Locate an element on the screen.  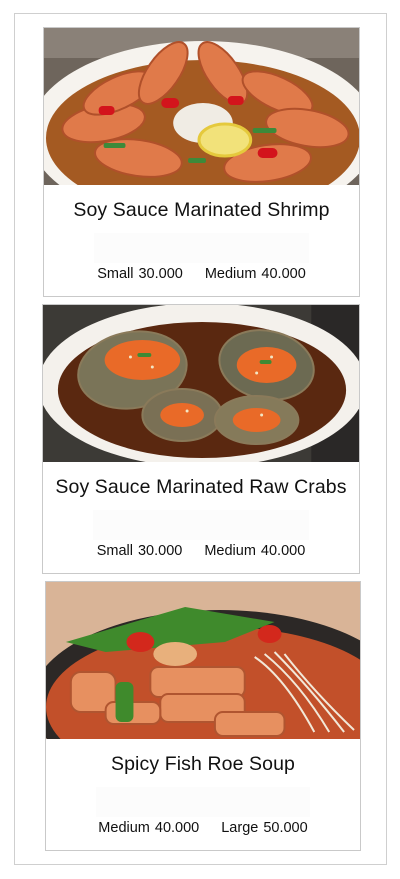
size-label: Large is located at coordinates (240, 828).